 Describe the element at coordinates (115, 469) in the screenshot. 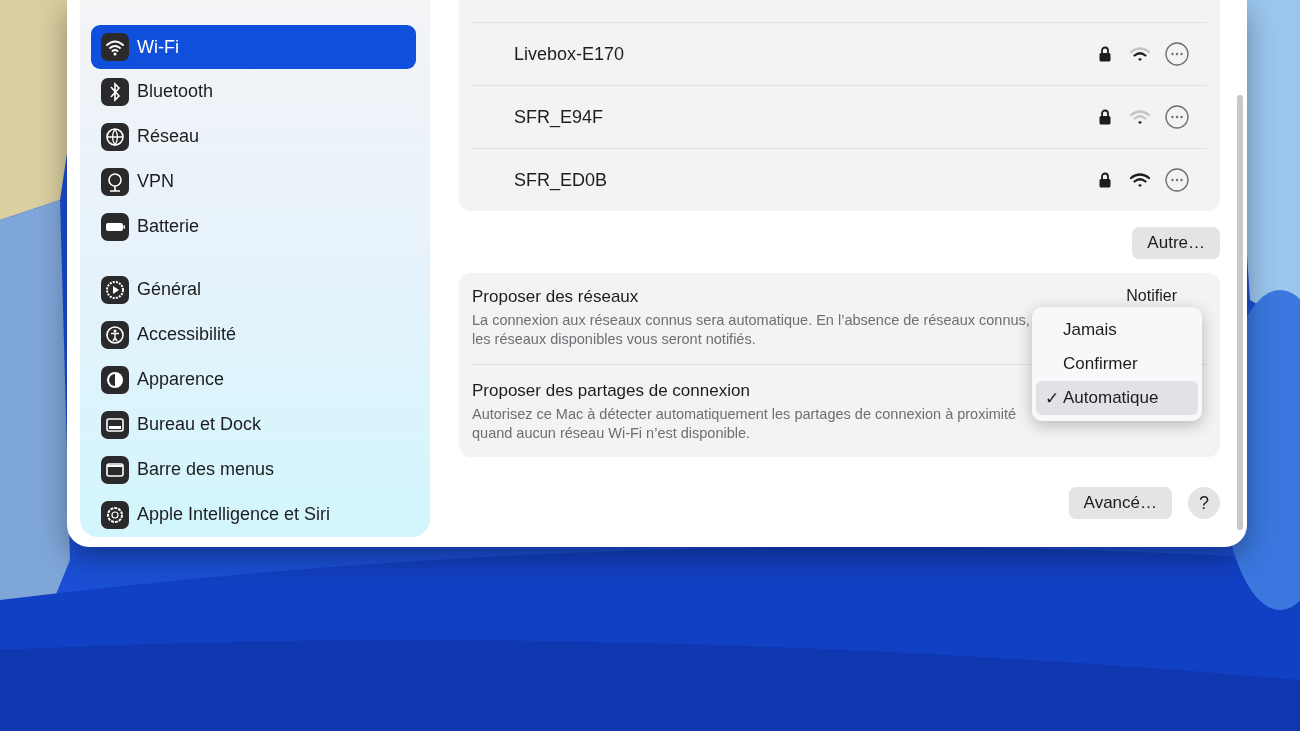

I see `menubar-icon` at that location.